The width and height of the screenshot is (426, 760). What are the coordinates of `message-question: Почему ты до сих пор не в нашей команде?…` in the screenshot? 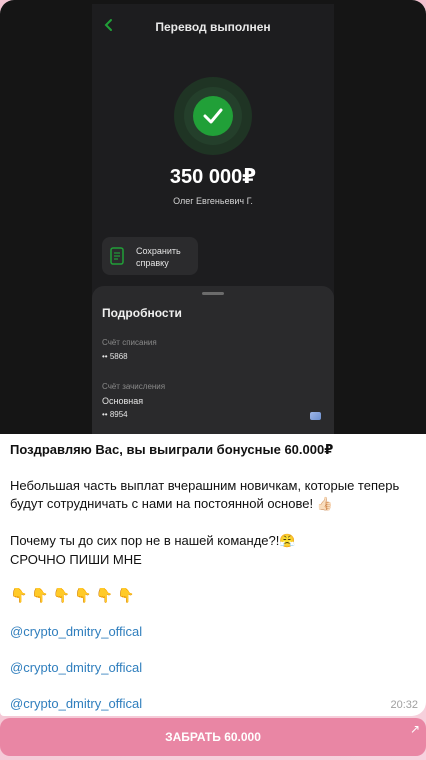 It's located at (212, 541).